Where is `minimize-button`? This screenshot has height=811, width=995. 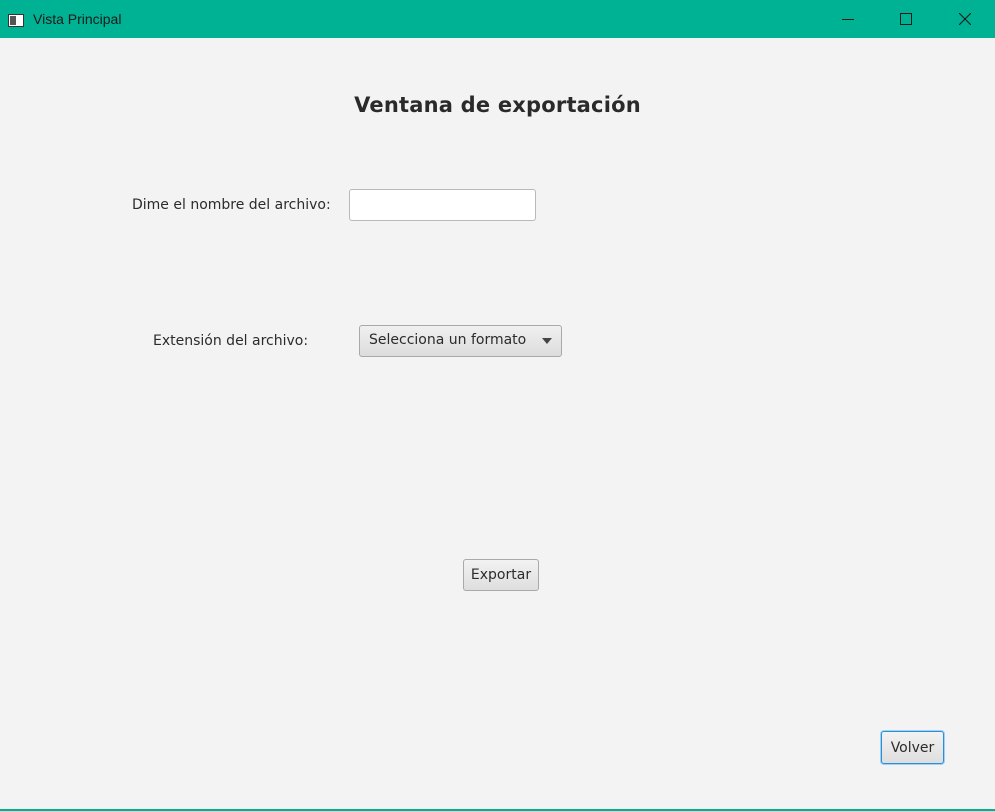 minimize-button is located at coordinates (848, 19).